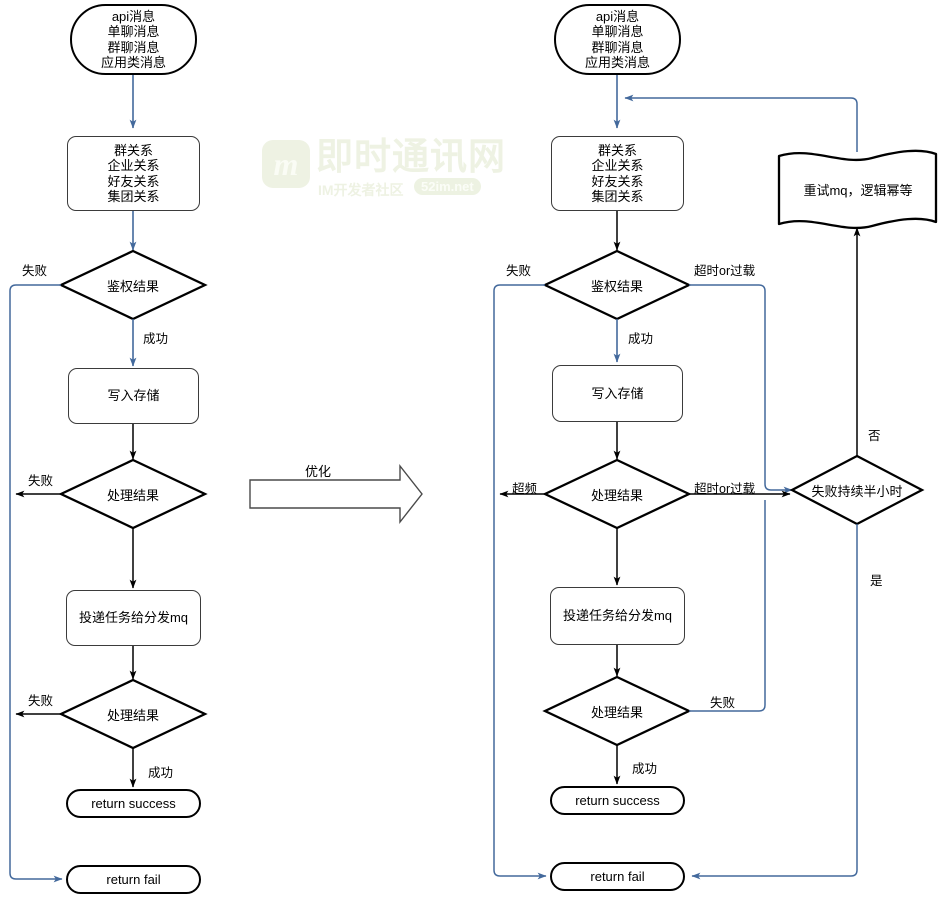 Image resolution: width=940 pixels, height=897 pixels. What do you see at coordinates (723, 703) in the screenshot?
I see `right-result2-fail-edge-label: 失败` at bounding box center [723, 703].